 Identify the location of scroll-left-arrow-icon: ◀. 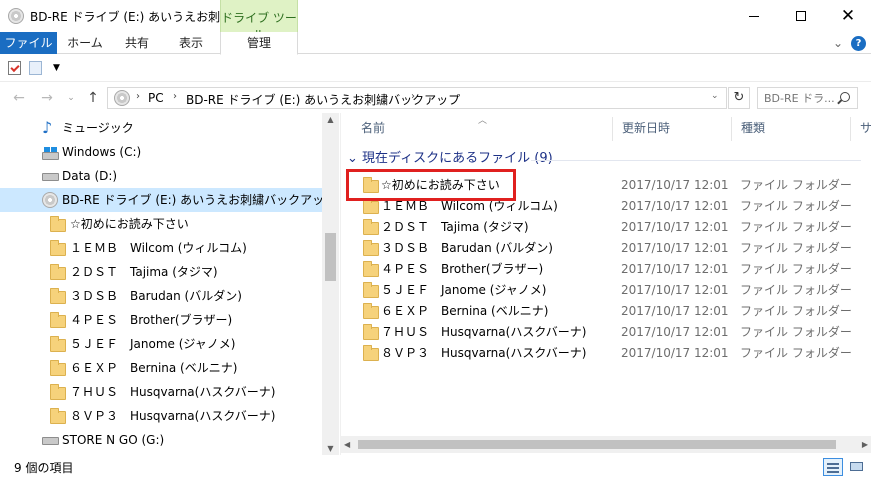
(347, 444).